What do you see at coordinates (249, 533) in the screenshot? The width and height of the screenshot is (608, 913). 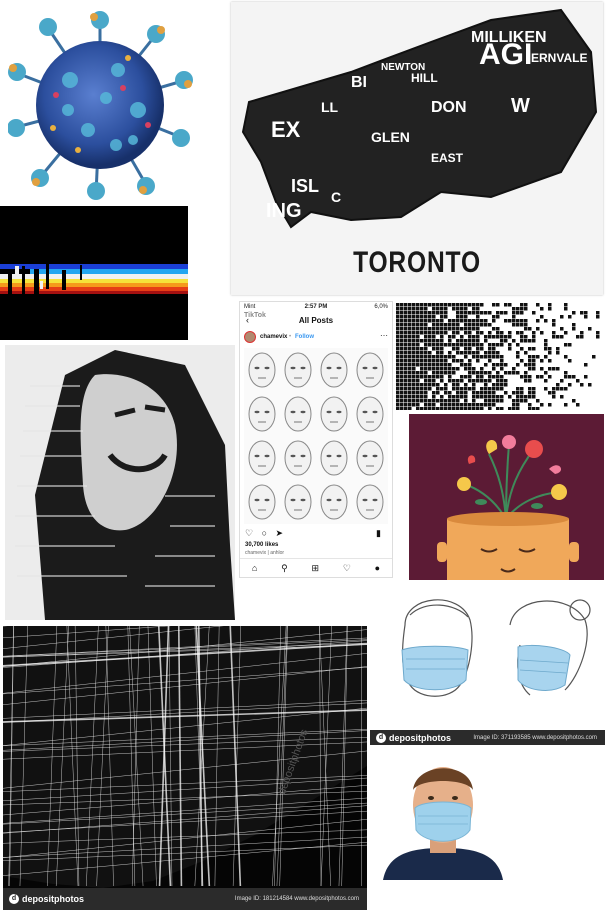 I see `heart-icon: ♡` at bounding box center [249, 533].